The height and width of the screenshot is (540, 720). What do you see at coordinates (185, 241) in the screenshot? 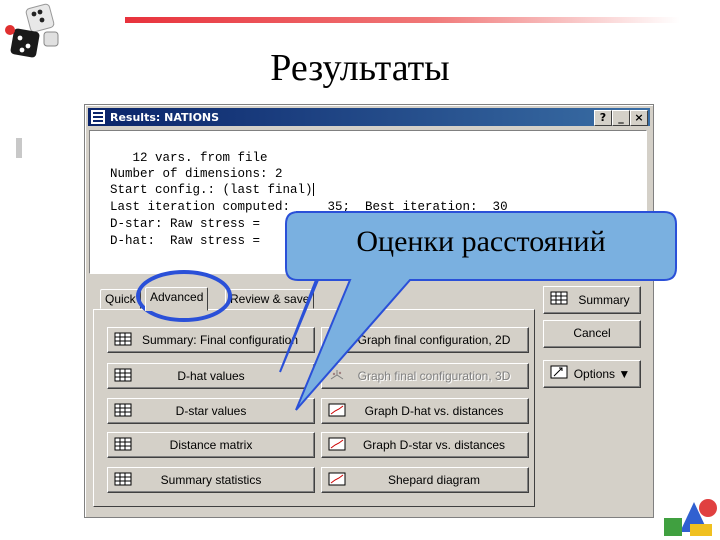
I see `output-line: D-hat: Raw stress =` at bounding box center [185, 241].